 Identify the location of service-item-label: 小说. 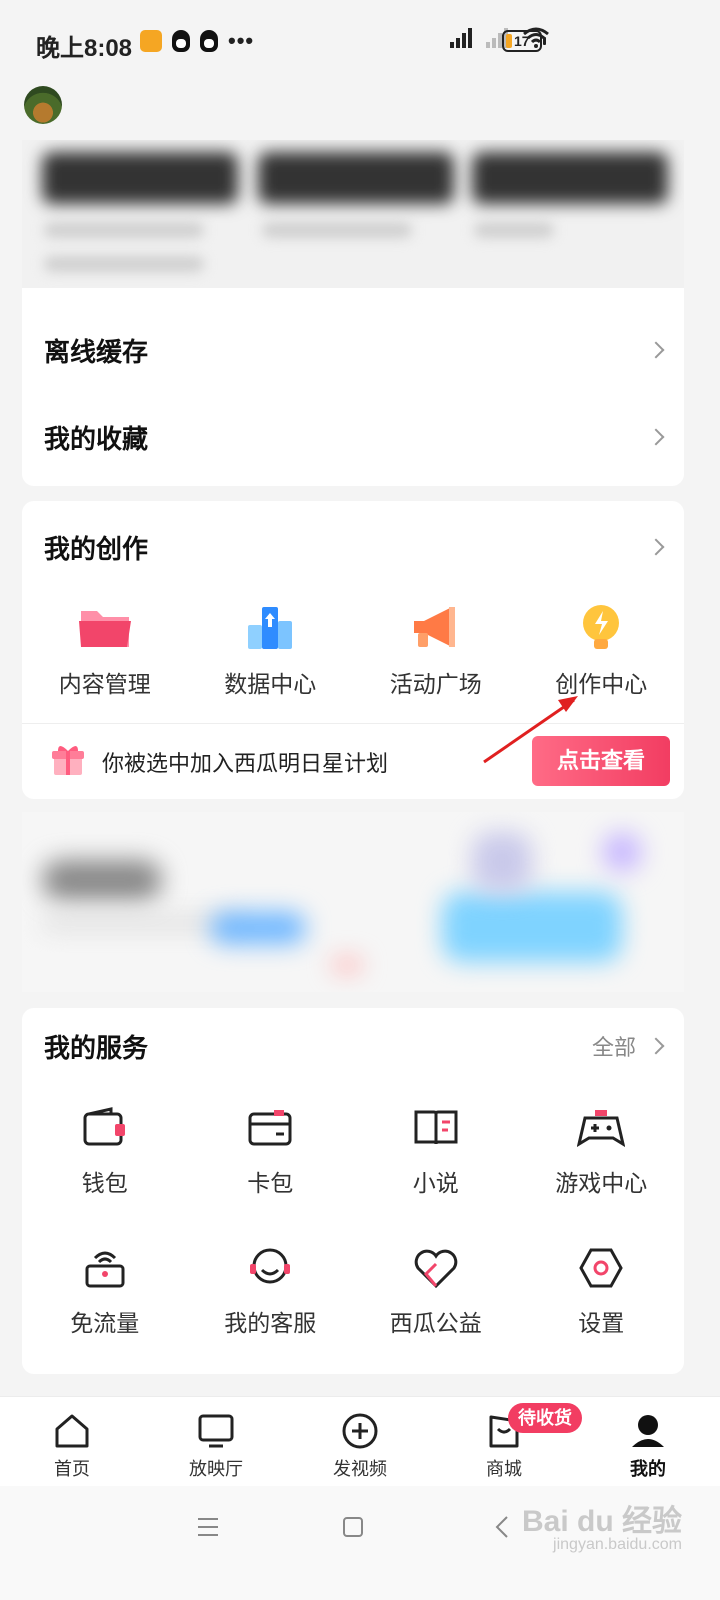
(435, 1183).